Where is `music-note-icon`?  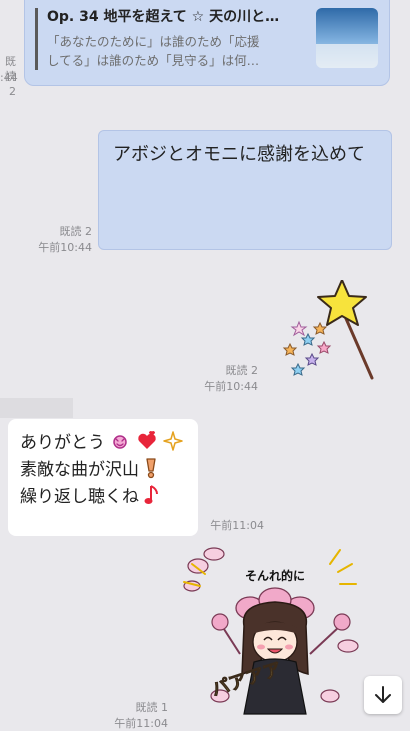
music-note-icon is located at coordinates (152, 497).